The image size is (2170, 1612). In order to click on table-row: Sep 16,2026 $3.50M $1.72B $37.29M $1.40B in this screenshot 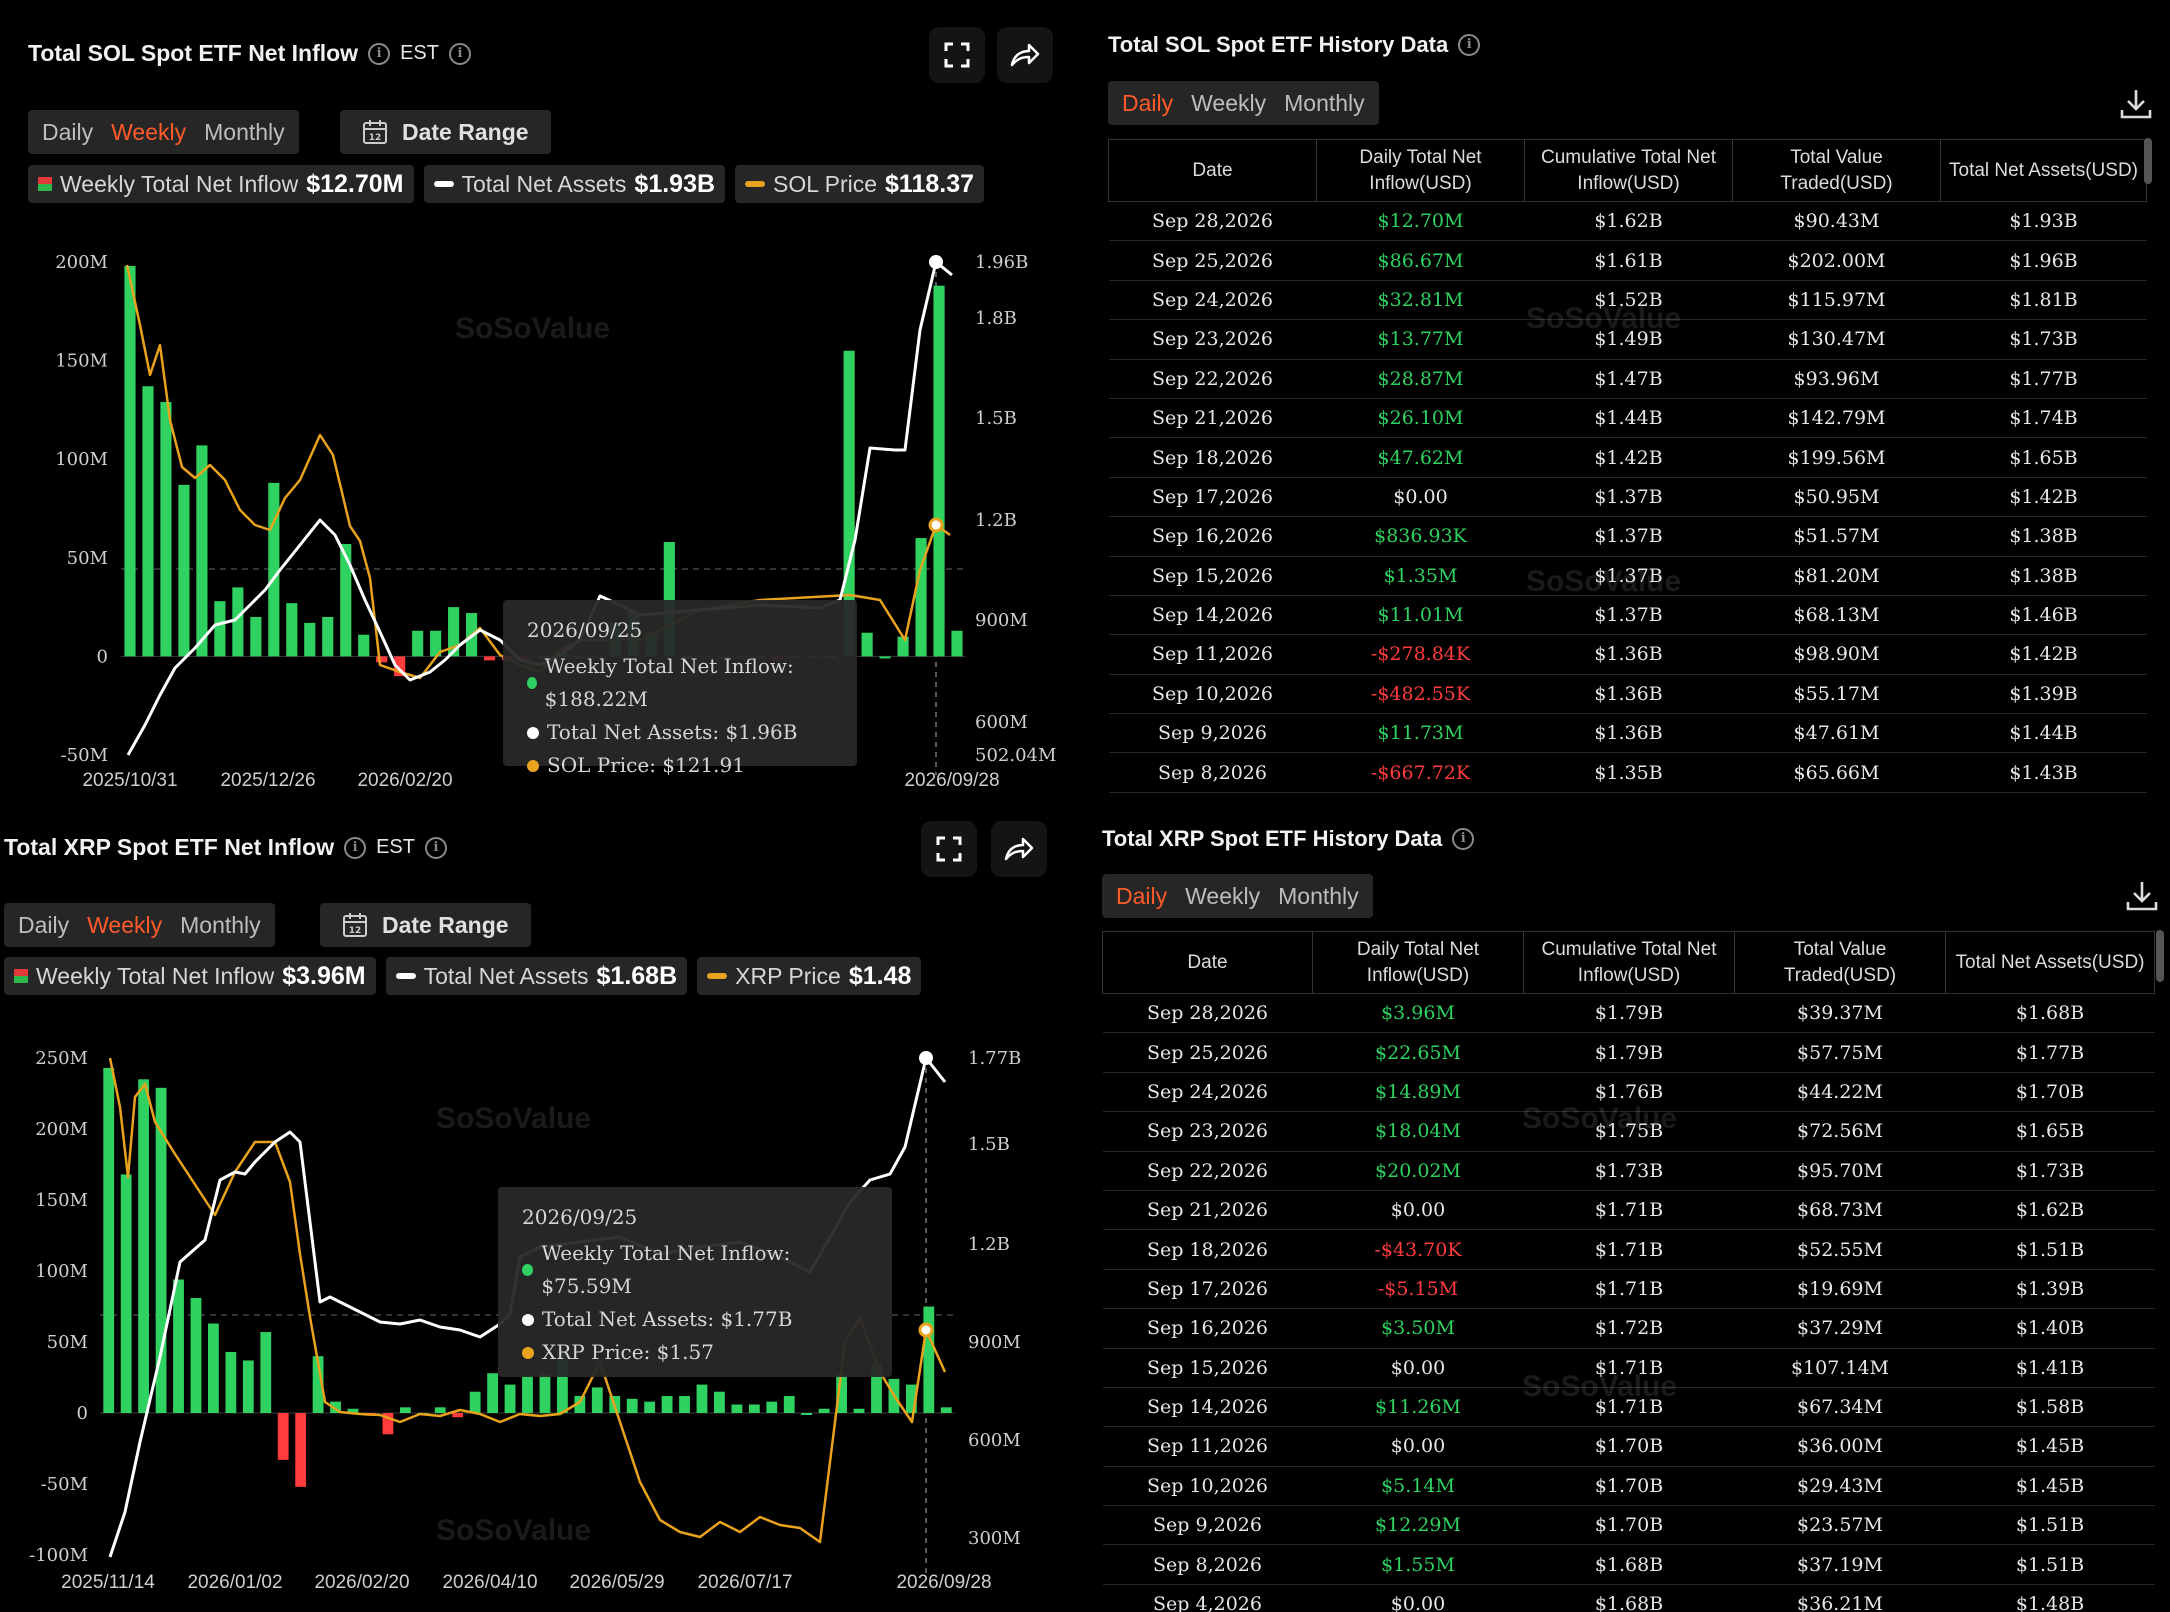, I will do `click(1628, 1328)`.